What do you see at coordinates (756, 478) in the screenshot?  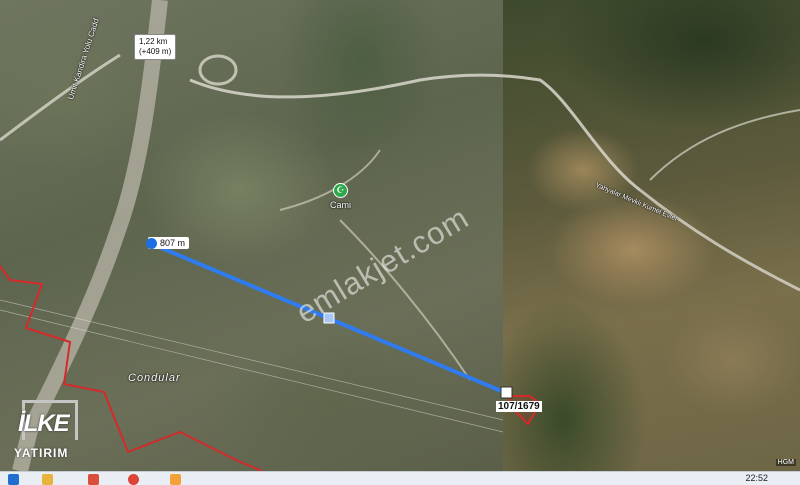 I see `taskbar-clock: 22:52` at bounding box center [756, 478].